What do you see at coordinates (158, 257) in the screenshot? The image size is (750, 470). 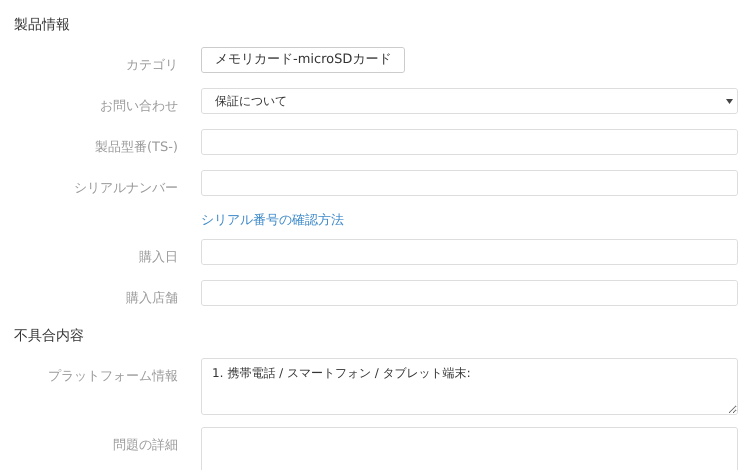 I see `field-label: 購入日` at bounding box center [158, 257].